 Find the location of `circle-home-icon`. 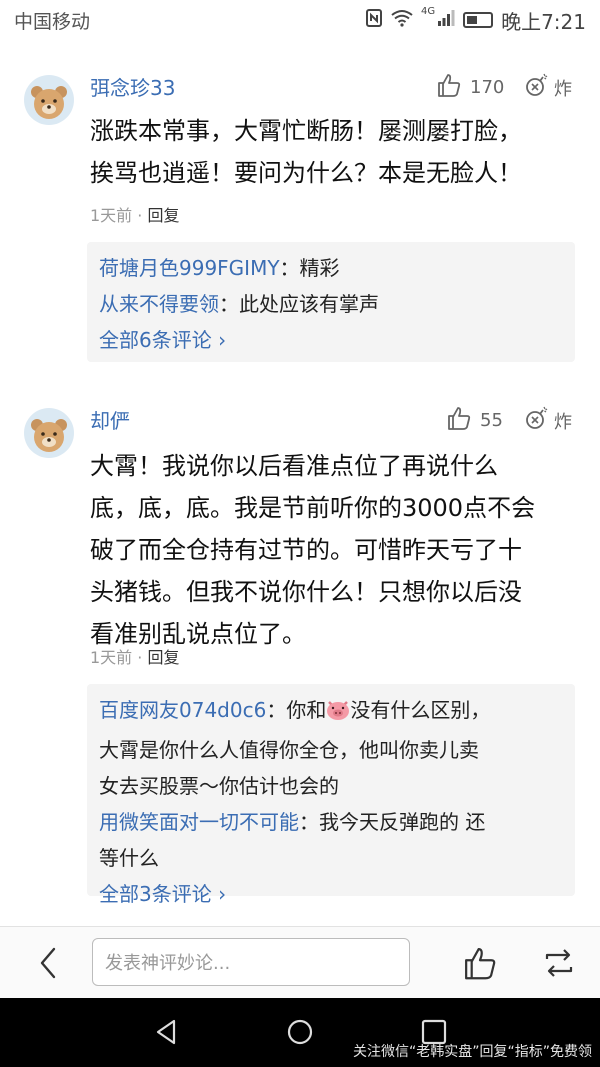

circle-home-icon is located at coordinates (300, 1032).